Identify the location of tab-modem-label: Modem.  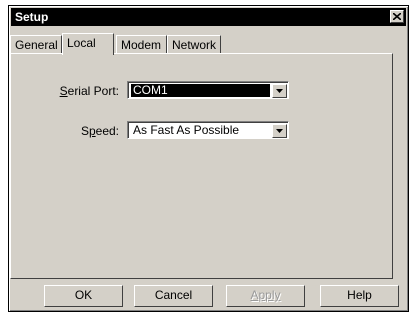
(141, 45).